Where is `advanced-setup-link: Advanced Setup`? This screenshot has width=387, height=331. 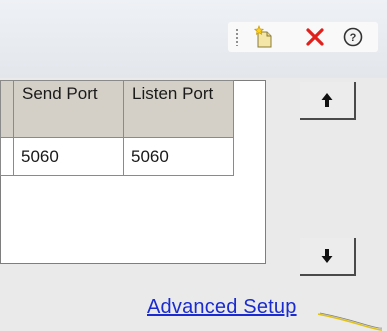 advanced-setup-link: Advanced Setup is located at coordinates (222, 307).